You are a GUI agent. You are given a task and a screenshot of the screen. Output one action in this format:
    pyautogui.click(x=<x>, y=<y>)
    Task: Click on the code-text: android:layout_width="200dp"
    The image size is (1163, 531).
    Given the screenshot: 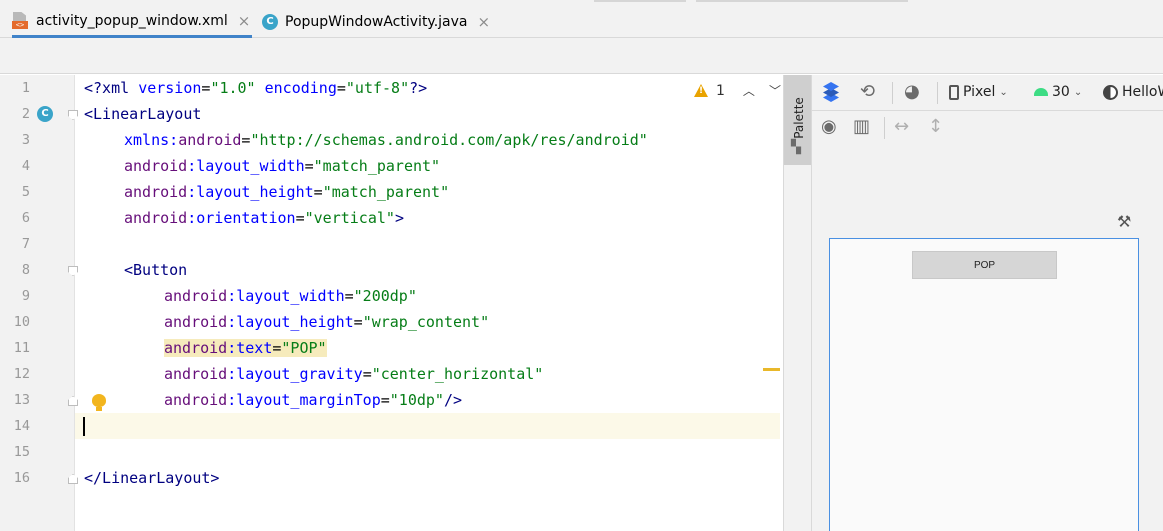 What is the action you would take?
    pyautogui.click(x=290, y=296)
    